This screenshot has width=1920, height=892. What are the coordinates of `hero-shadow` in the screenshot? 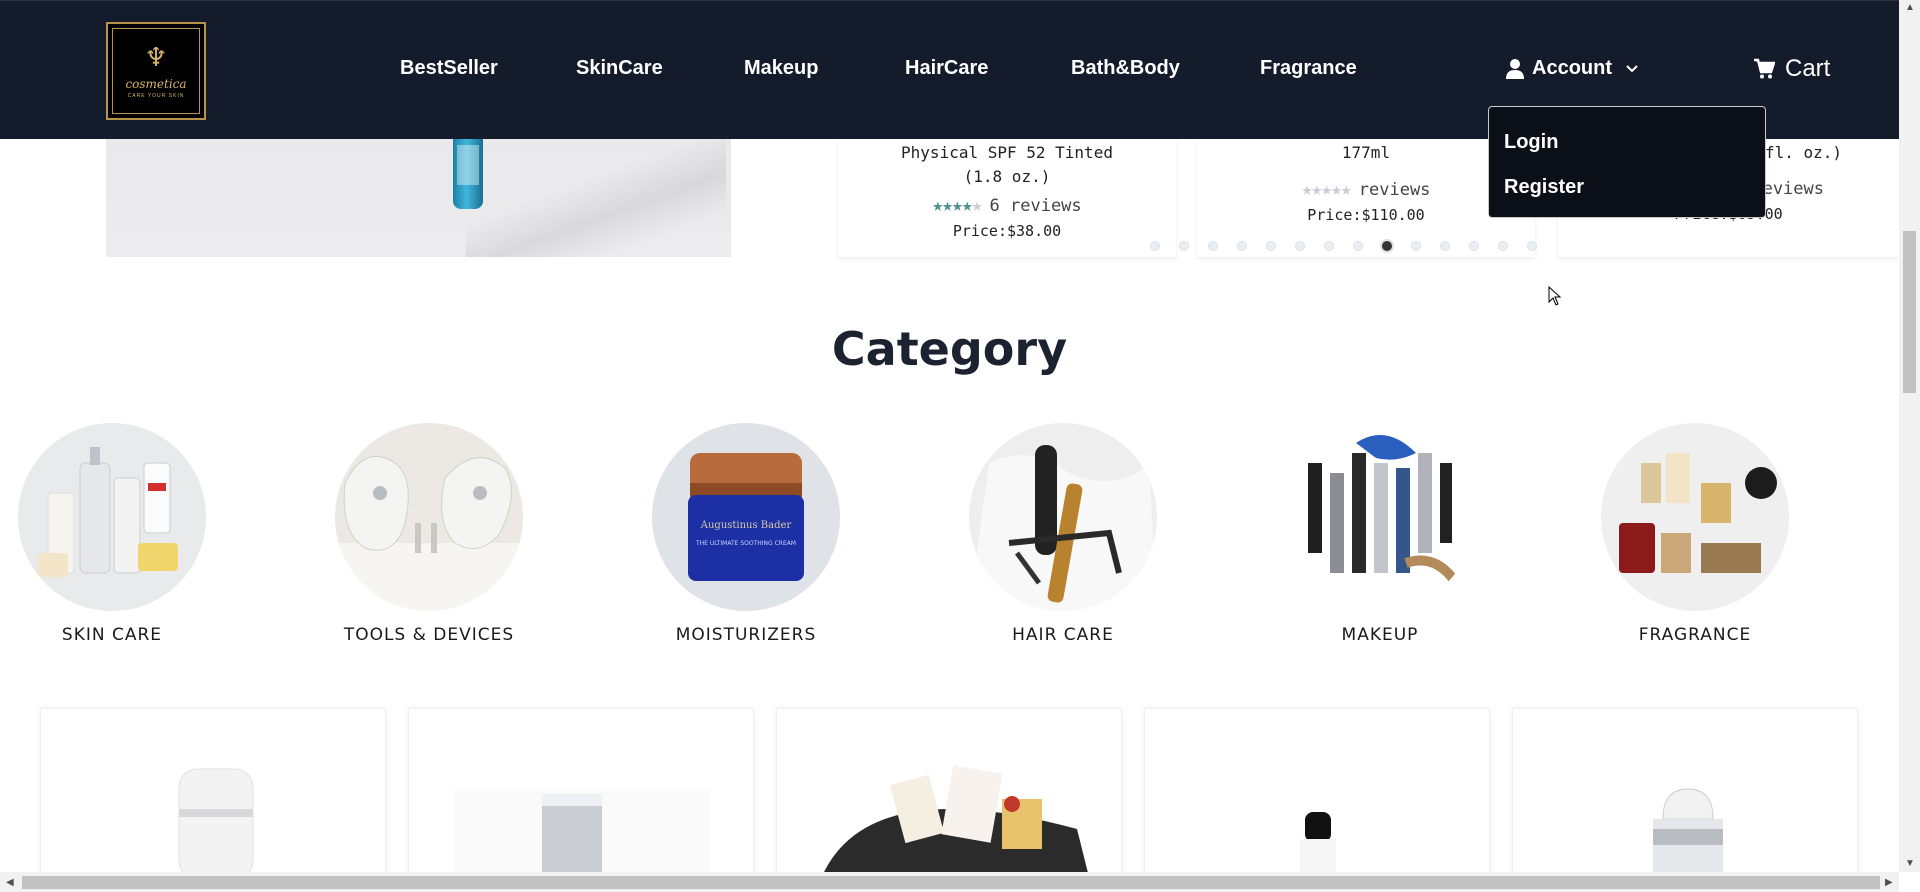 It's located at (596, 198).